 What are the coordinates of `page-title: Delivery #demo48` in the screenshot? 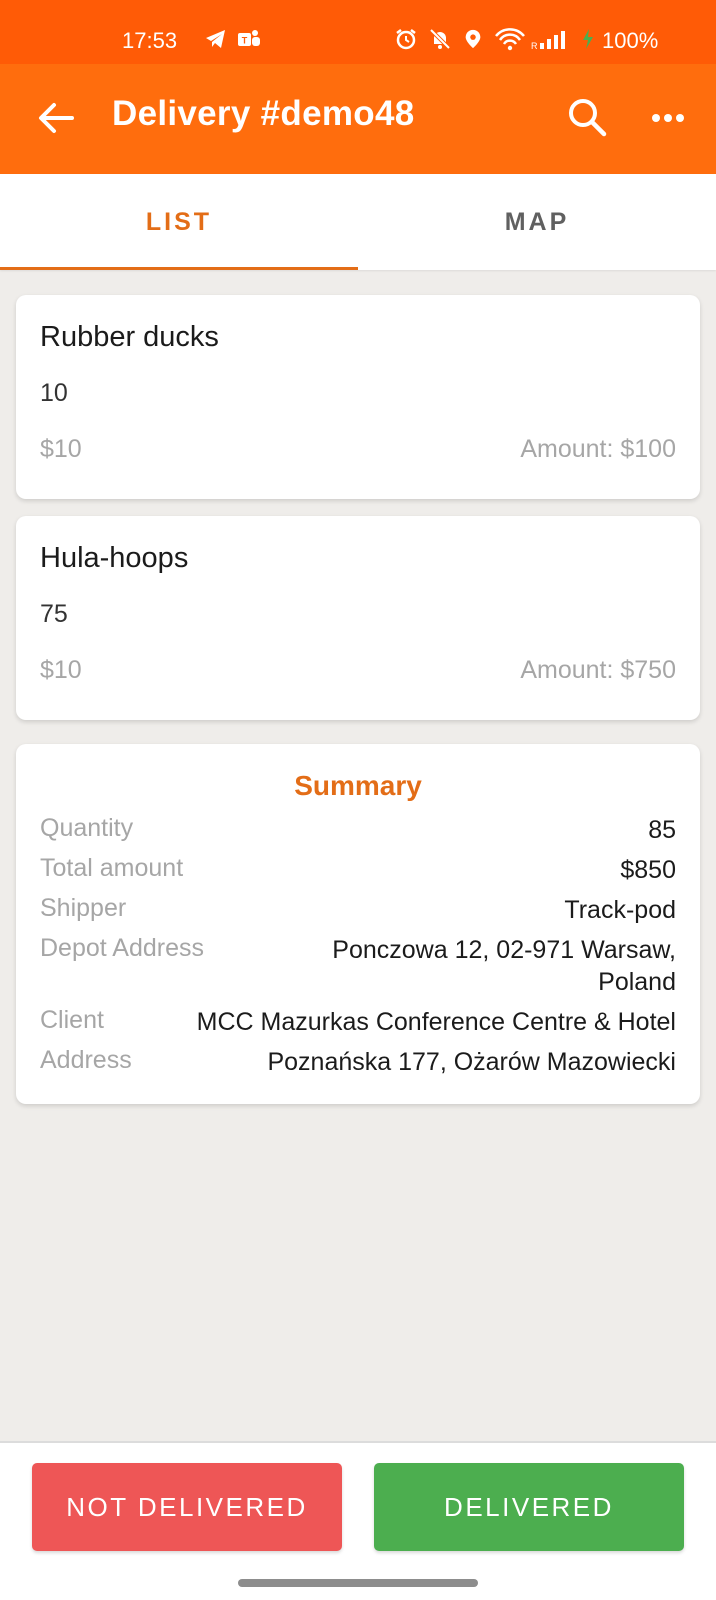 It's located at (263, 113).